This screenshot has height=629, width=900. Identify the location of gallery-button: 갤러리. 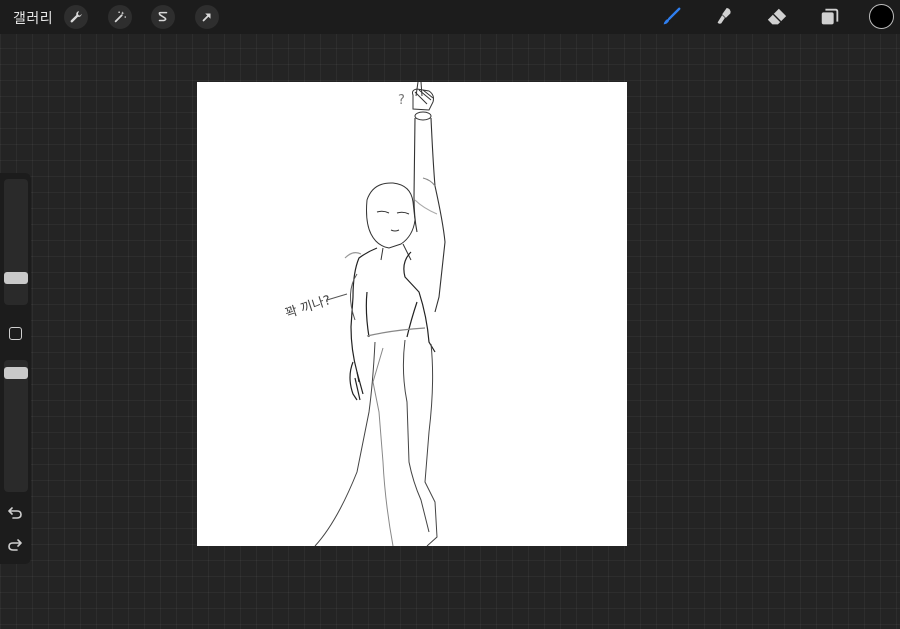
(33, 18).